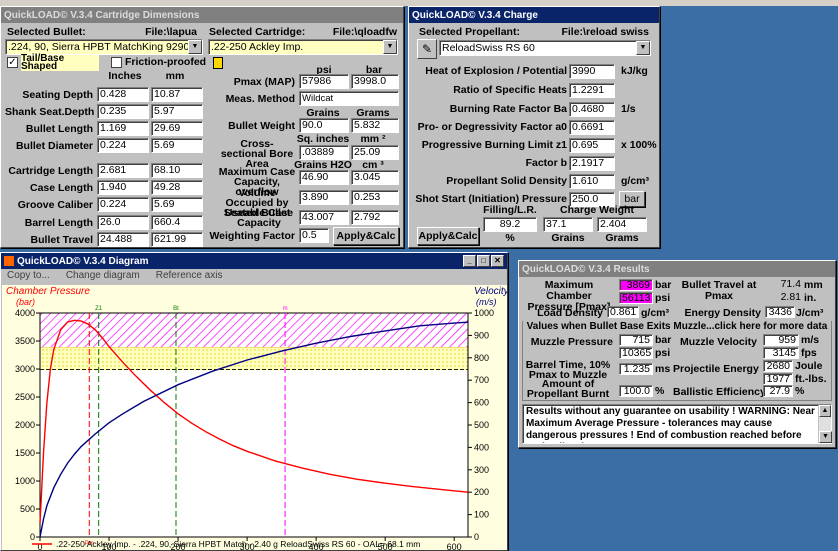 The width and height of the screenshot is (838, 551). Describe the element at coordinates (25, 302) in the screenshot. I see `left-axis-unit: (bar)` at that location.